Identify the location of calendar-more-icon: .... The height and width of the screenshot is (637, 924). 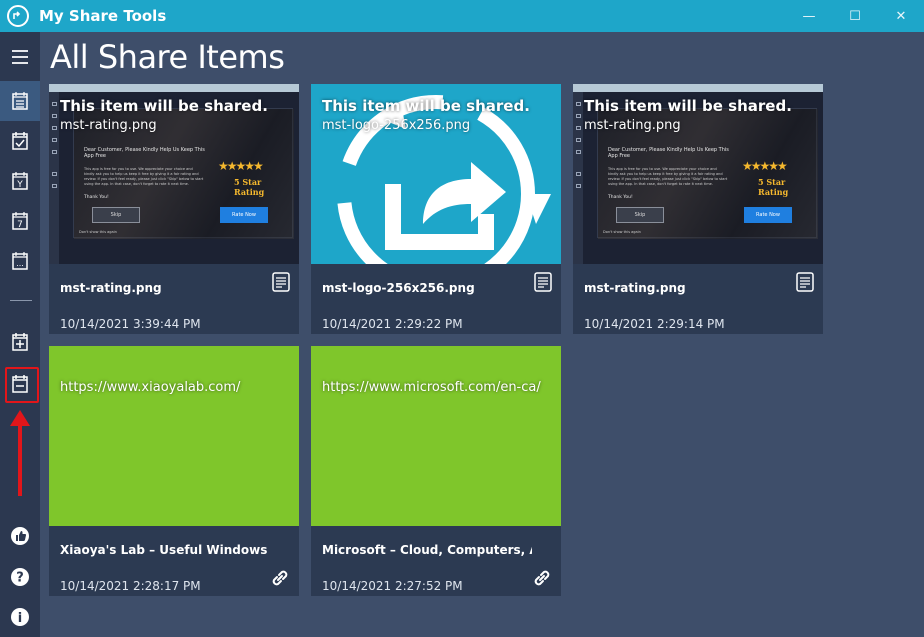
(20, 261).